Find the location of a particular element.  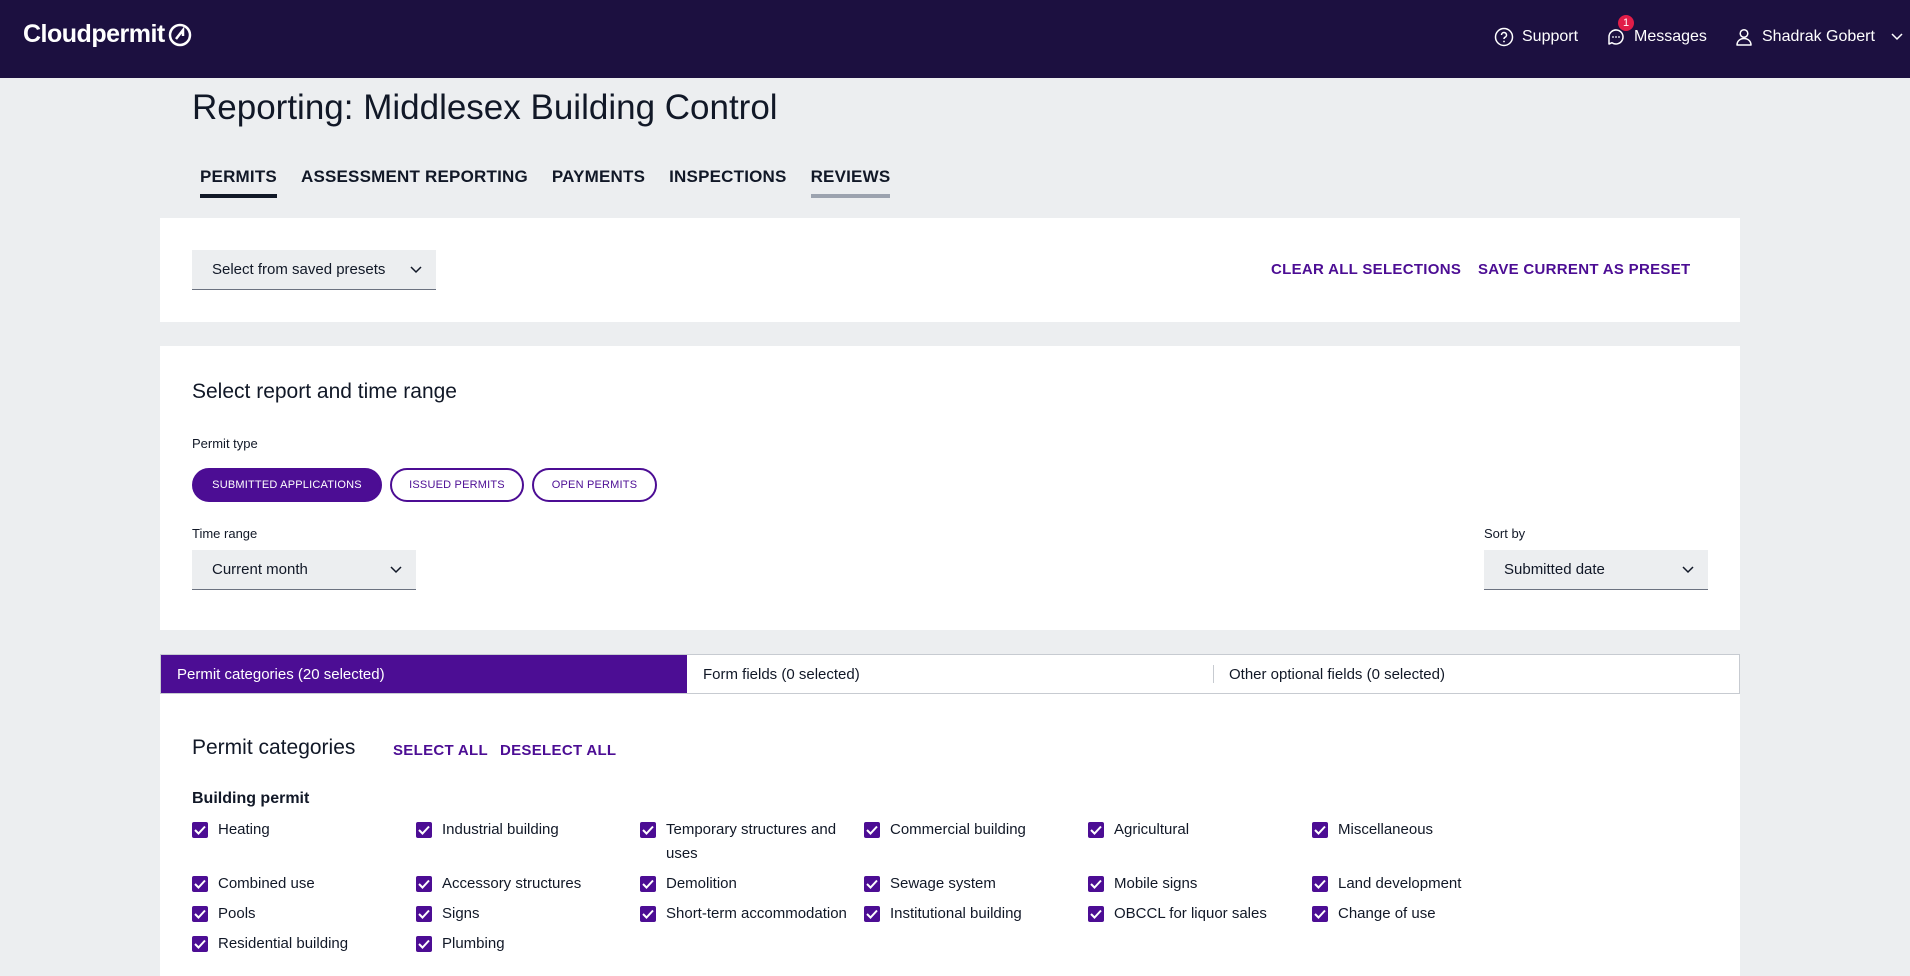

category-checkbox: Pools is located at coordinates (300, 914).